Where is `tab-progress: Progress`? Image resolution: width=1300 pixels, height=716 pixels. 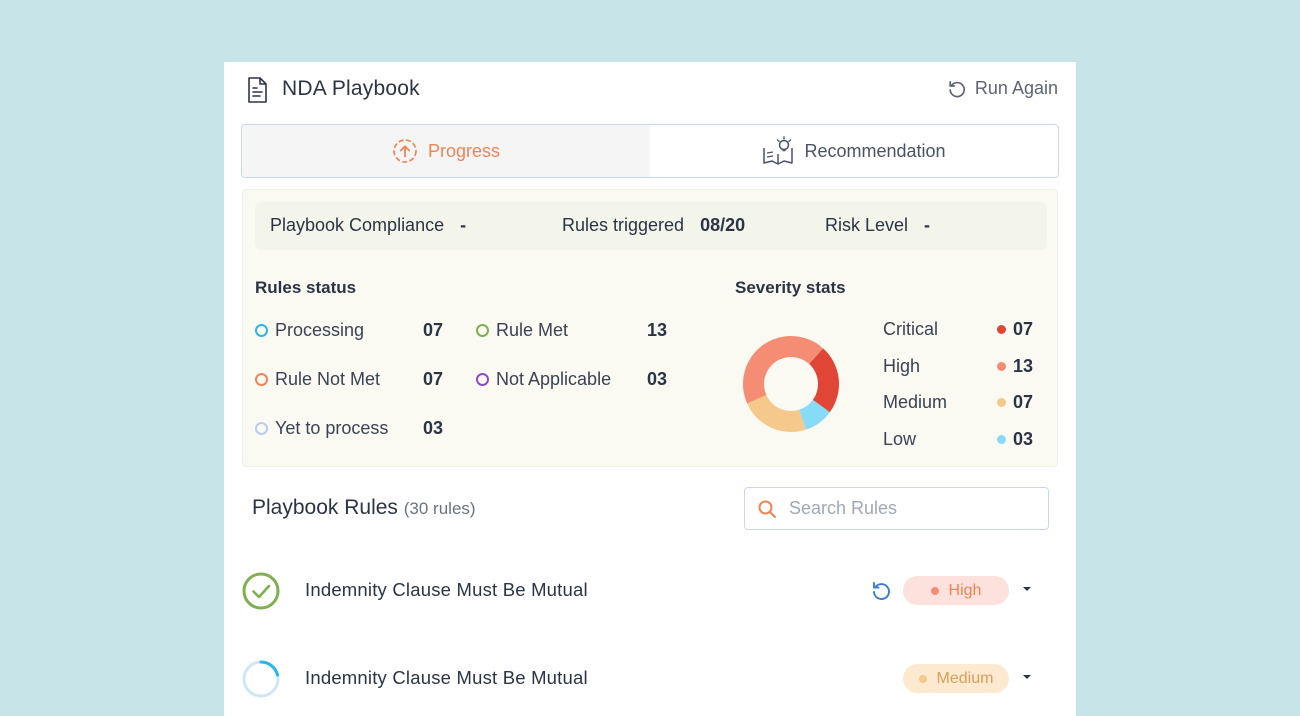 tab-progress: Progress is located at coordinates (446, 151).